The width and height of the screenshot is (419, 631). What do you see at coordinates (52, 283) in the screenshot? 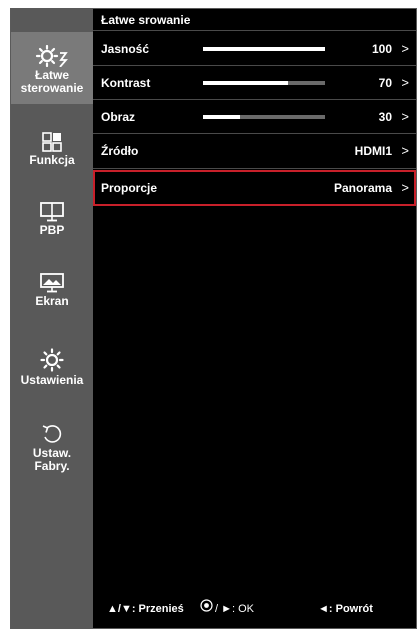
I see `screen-icon` at bounding box center [52, 283].